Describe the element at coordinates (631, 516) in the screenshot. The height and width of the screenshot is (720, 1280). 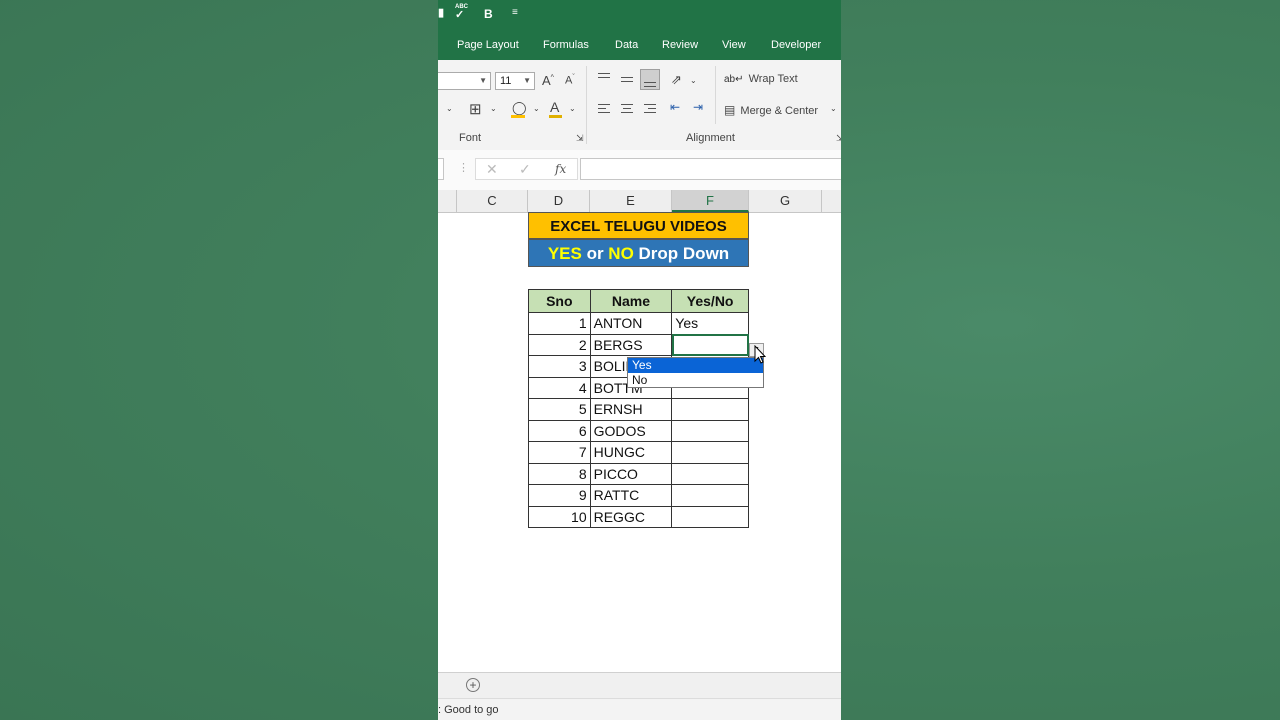
I see `name-cell: REGGC` at that location.